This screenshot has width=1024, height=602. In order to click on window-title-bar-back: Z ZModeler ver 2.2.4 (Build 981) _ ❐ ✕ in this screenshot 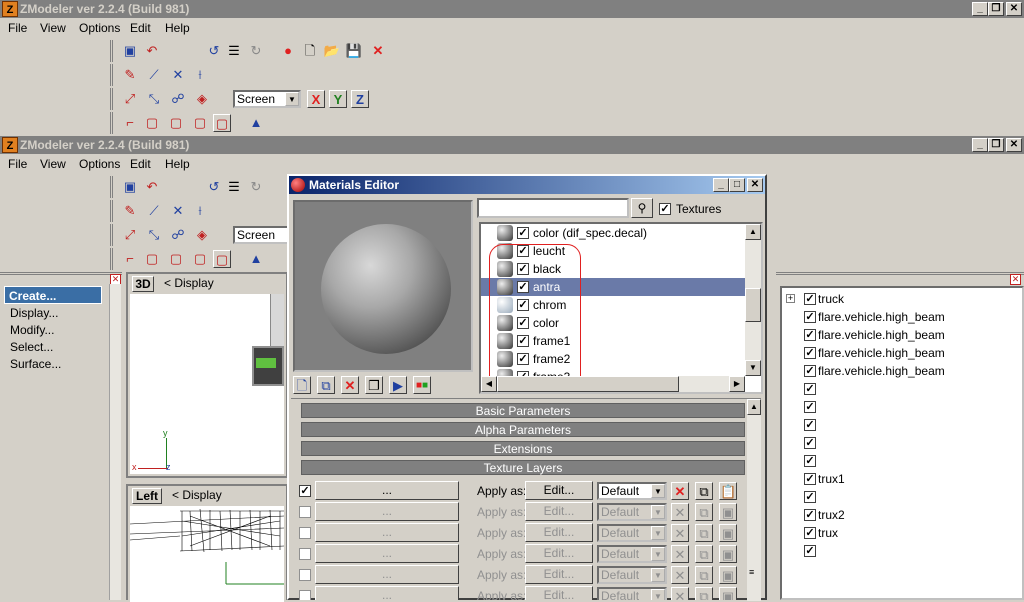, I will do `click(512, 9)`.